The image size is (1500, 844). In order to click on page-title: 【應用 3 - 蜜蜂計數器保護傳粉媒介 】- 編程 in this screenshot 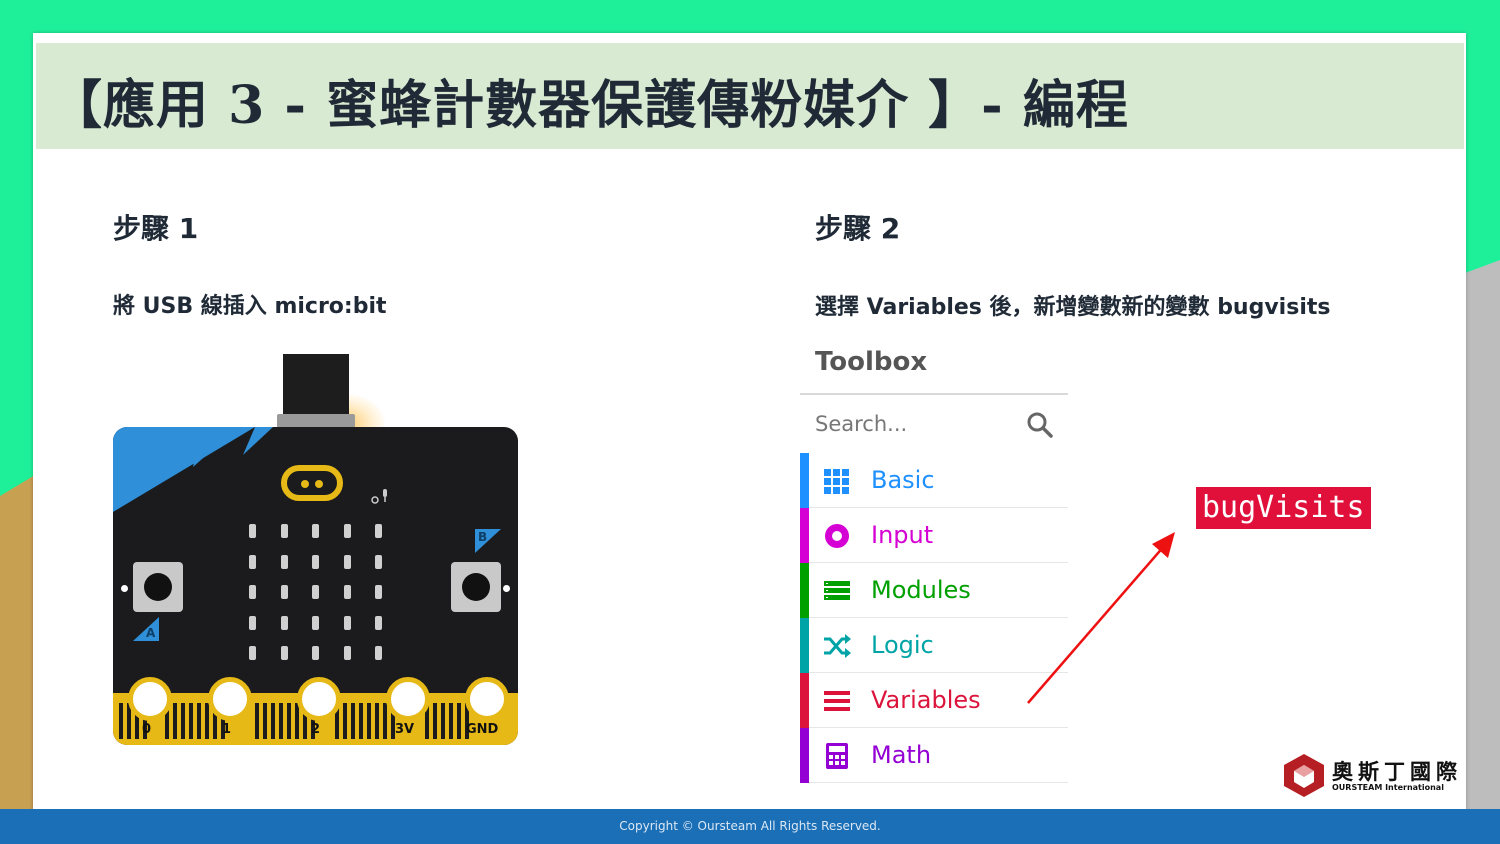, I will do `click(589, 105)`.